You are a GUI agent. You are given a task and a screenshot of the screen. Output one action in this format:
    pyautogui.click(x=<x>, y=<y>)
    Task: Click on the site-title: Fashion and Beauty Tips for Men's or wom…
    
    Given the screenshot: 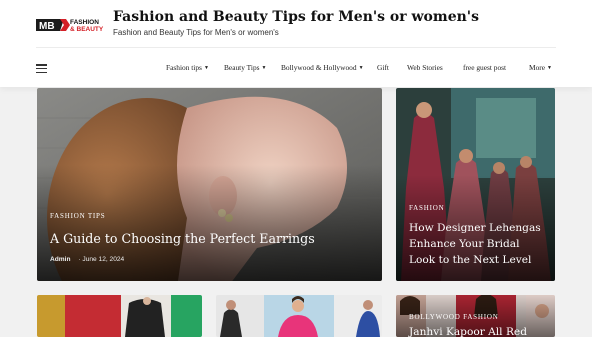 What is the action you would take?
    pyautogui.click(x=296, y=17)
    